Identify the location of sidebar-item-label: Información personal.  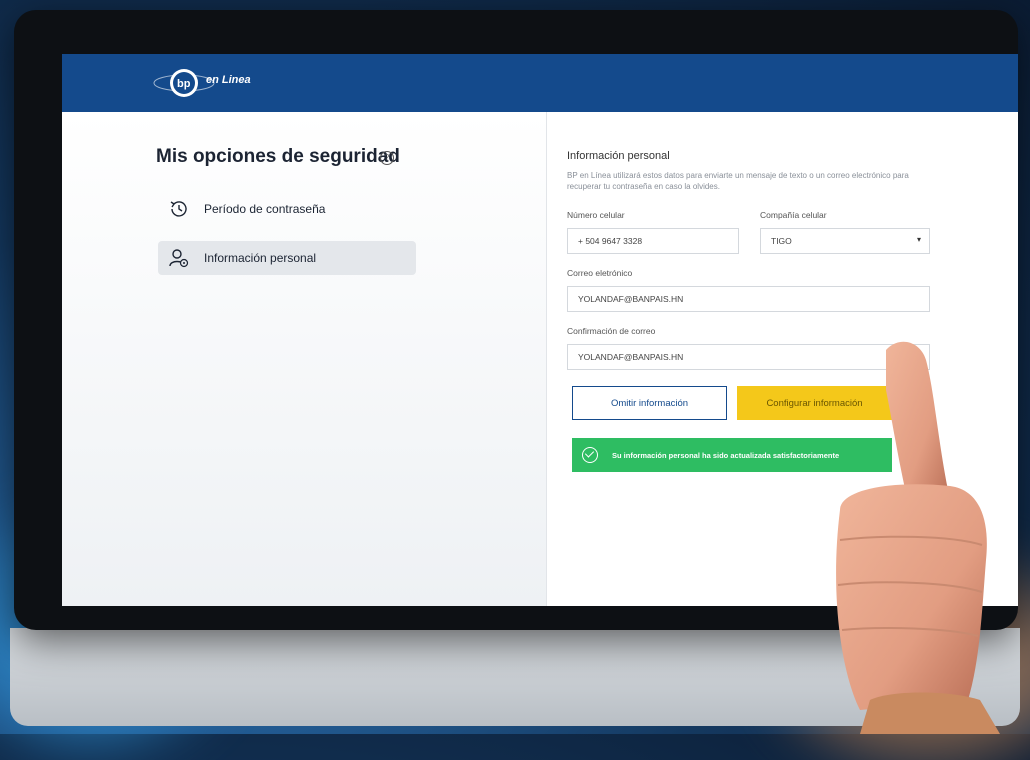
(260, 258).